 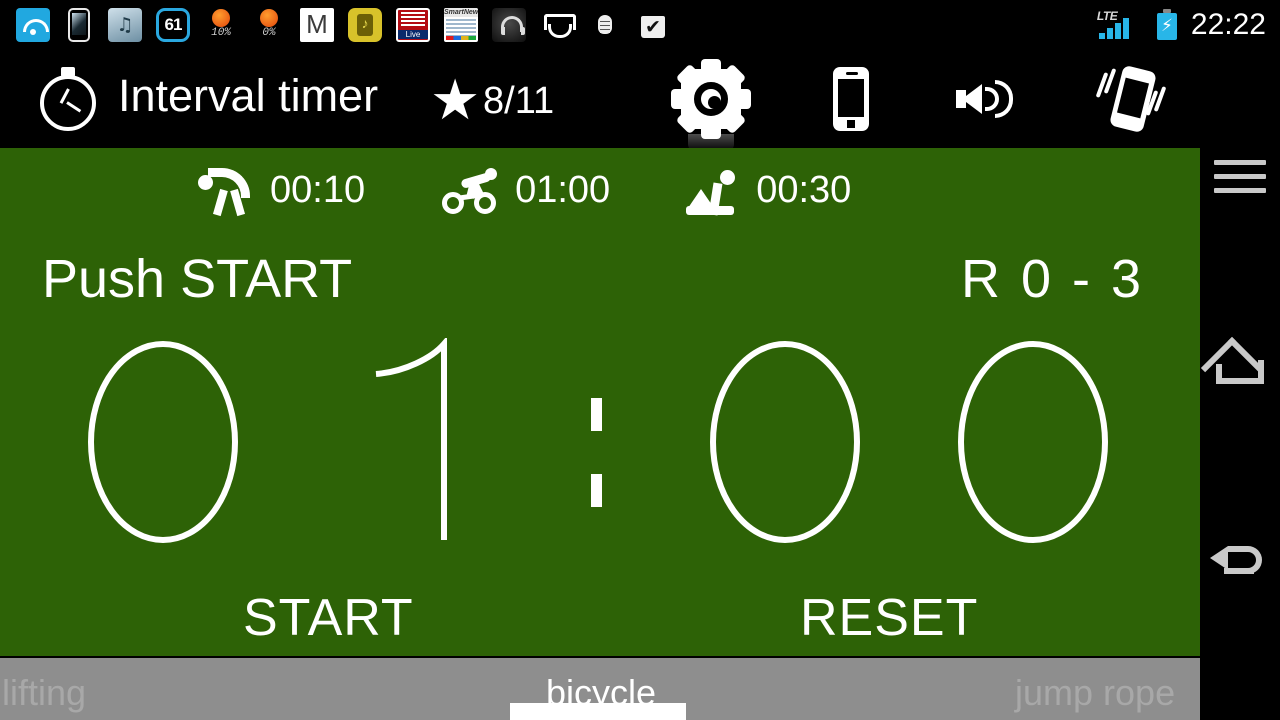 What do you see at coordinates (711, 105) in the screenshot?
I see `settings-button` at bounding box center [711, 105].